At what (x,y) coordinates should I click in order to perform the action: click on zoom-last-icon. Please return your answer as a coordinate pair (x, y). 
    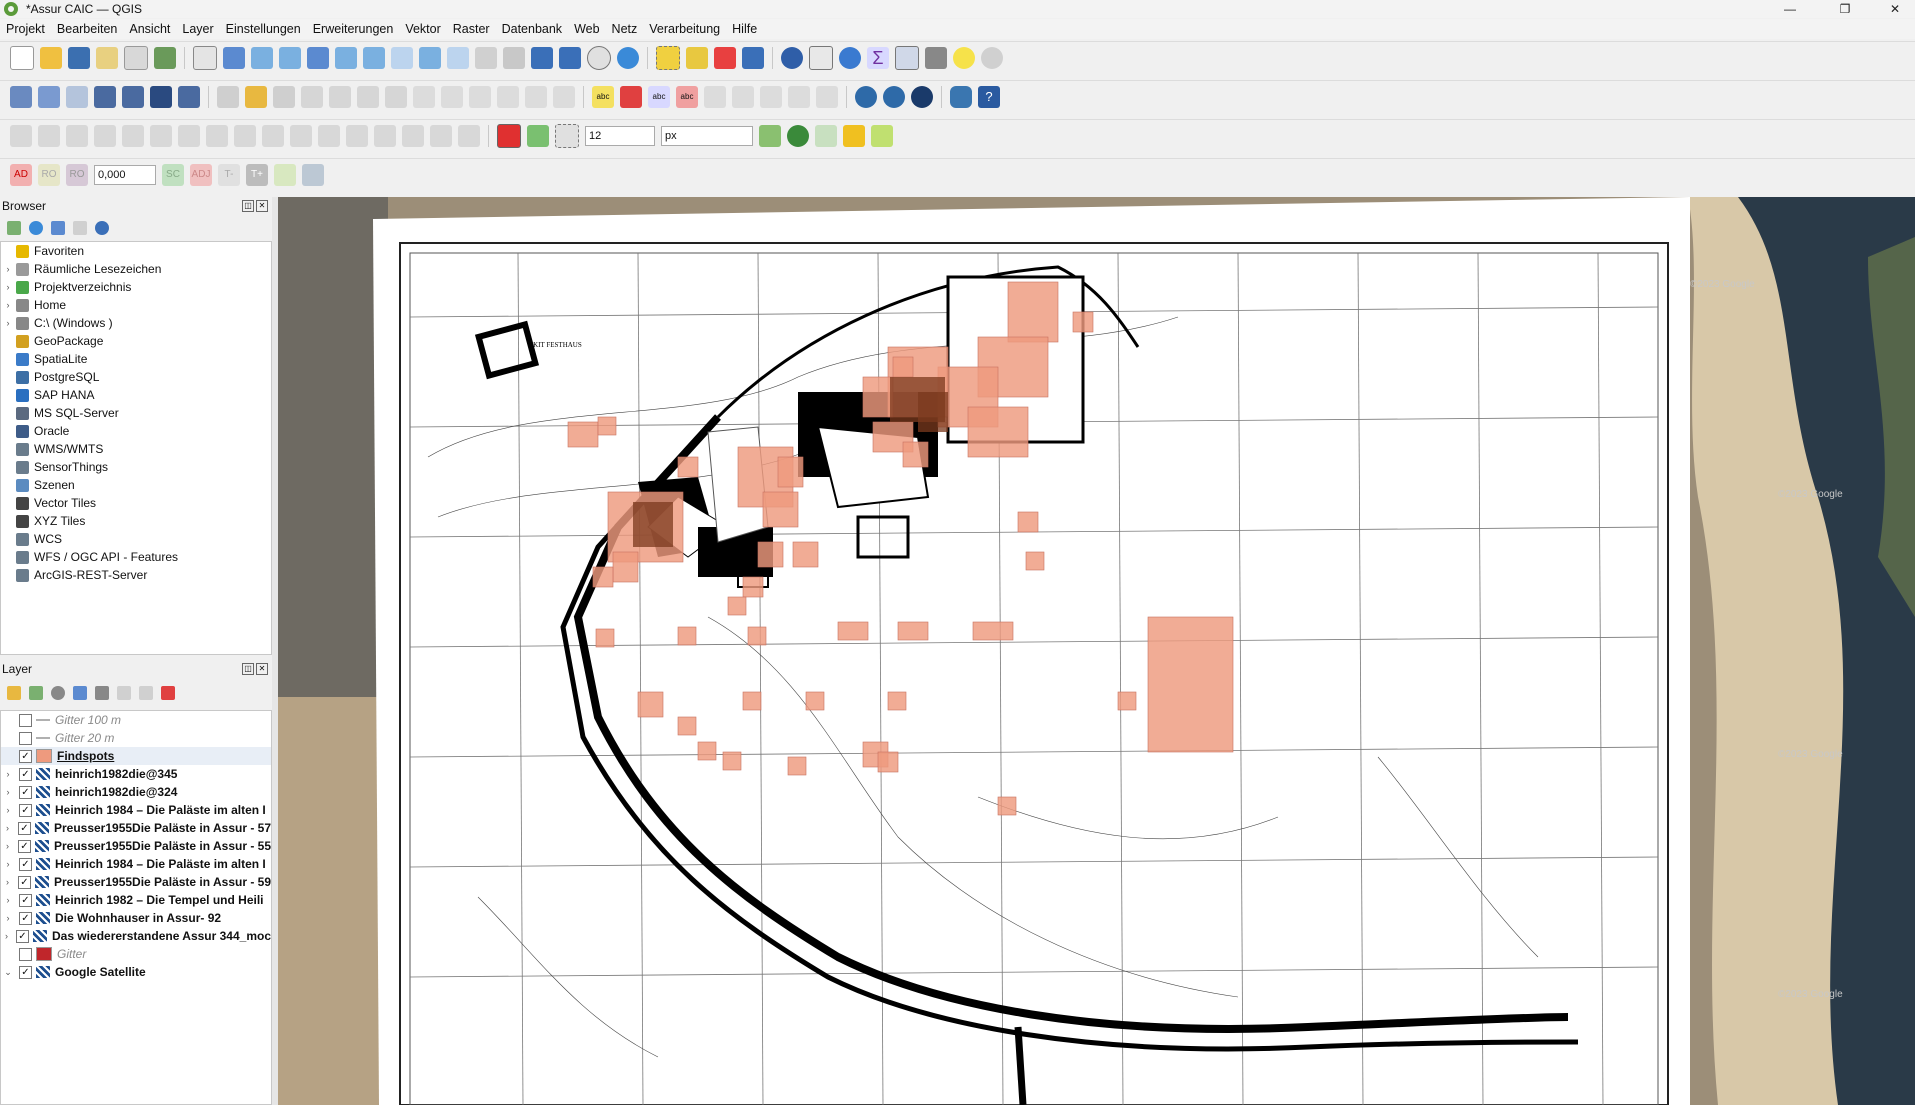
    Looking at the image, I should click on (430, 58).